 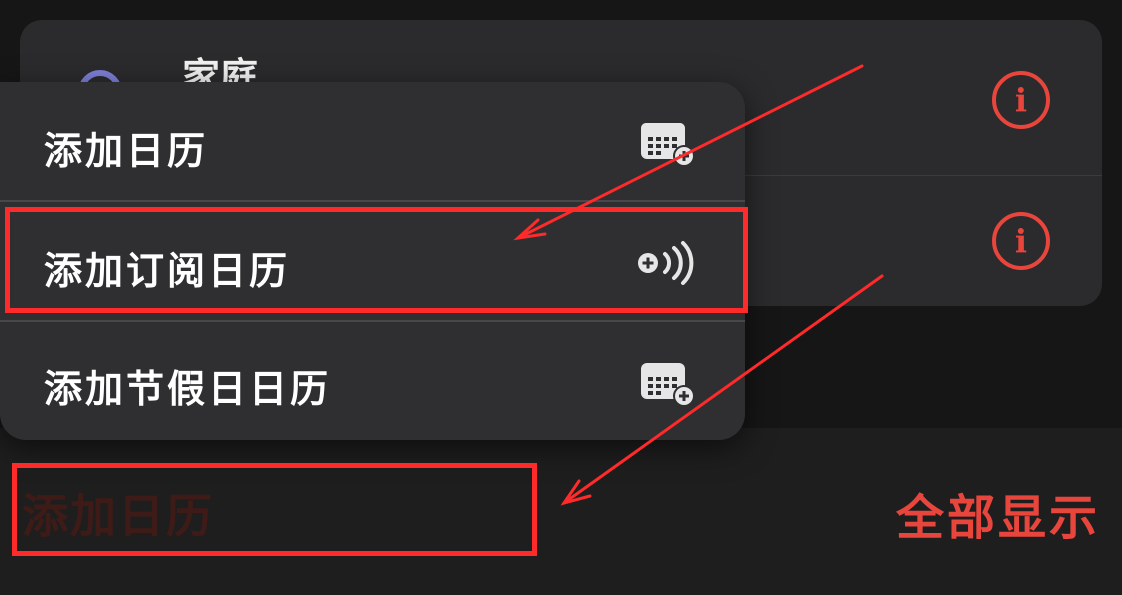 I want to click on menu-item-label: 添加节假日日历, so click(x=188, y=389).